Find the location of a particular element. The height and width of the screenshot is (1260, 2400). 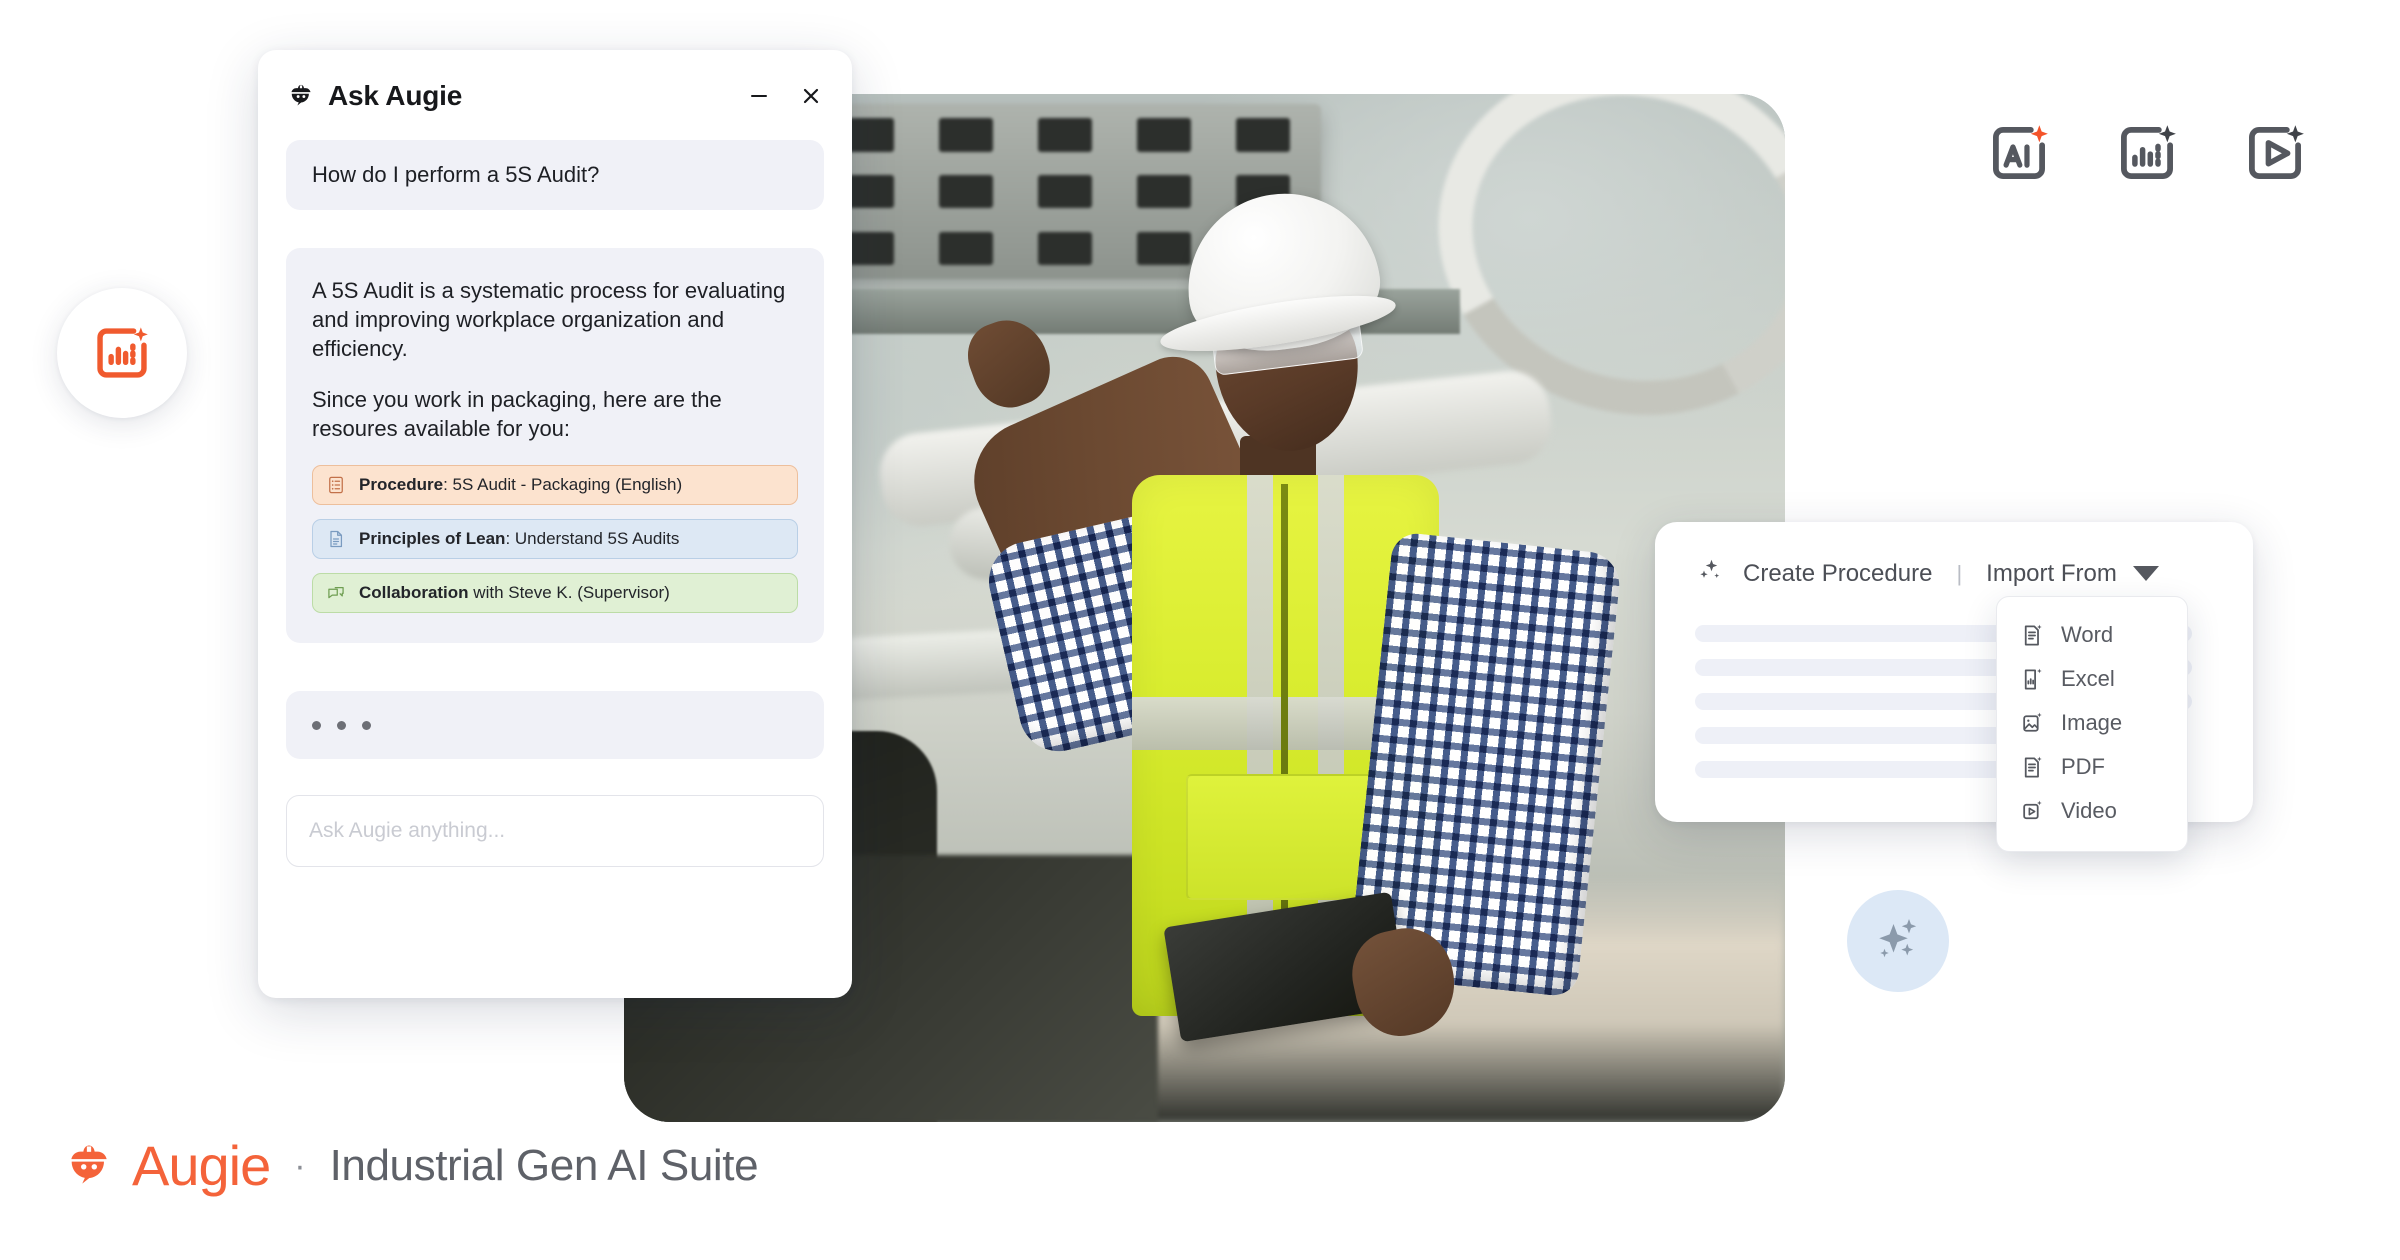

chart-sparkle-button is located at coordinates (2147, 153).